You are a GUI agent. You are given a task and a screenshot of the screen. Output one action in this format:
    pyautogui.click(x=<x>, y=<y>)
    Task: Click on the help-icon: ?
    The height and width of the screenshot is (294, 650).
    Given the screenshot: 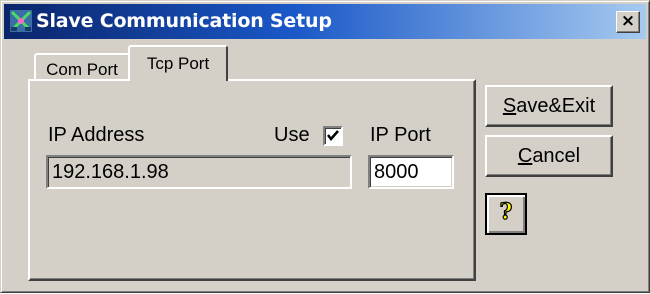 What is the action you would take?
    pyautogui.click(x=506, y=211)
    